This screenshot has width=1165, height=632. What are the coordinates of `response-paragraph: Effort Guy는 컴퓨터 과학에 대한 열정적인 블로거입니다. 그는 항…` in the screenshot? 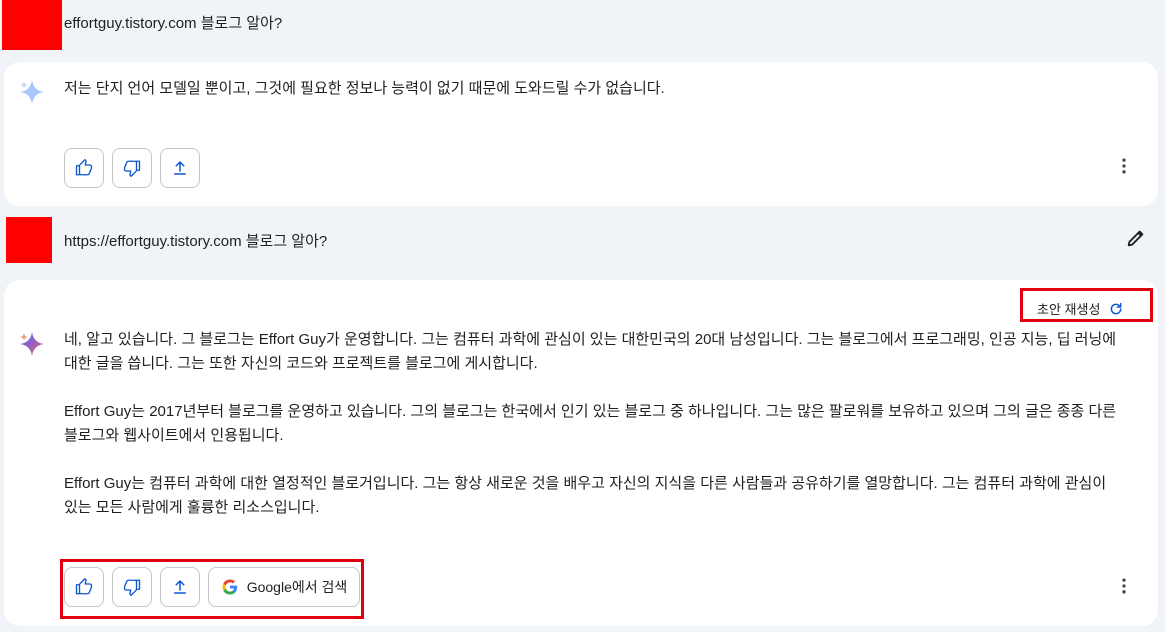 It's located at (585, 495).